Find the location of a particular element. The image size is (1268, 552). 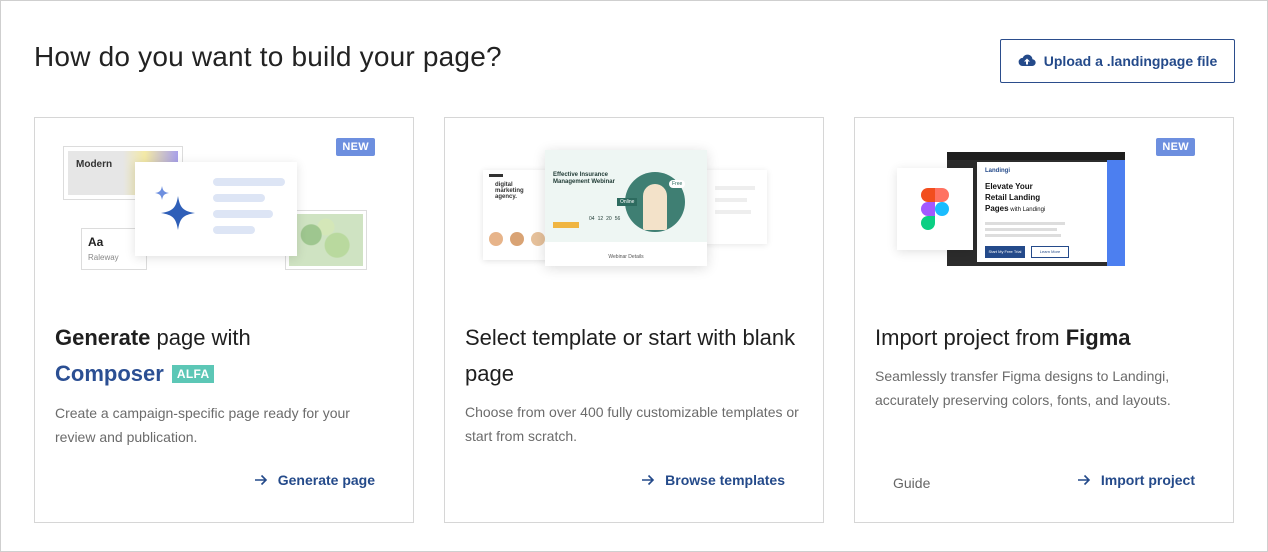

webinar-details-label: Webinar Details is located at coordinates (626, 257).